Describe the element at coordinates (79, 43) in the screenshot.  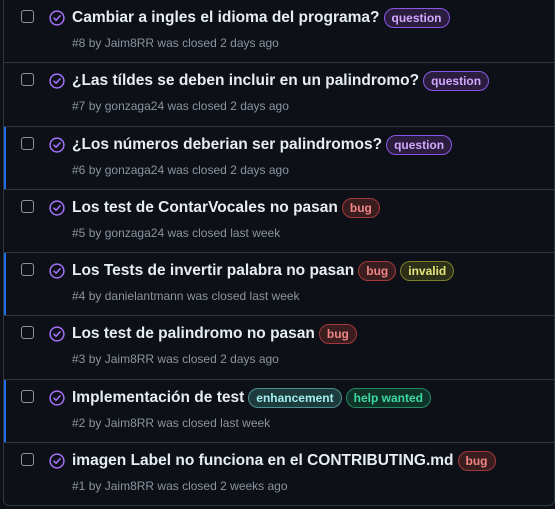
I see `issue-number: #8` at that location.